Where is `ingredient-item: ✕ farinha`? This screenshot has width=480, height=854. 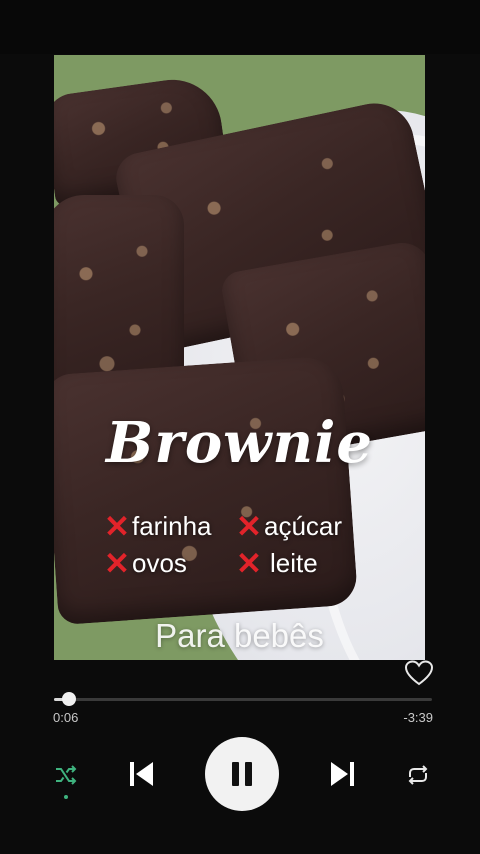 ingredient-item: ✕ farinha is located at coordinates (168, 526).